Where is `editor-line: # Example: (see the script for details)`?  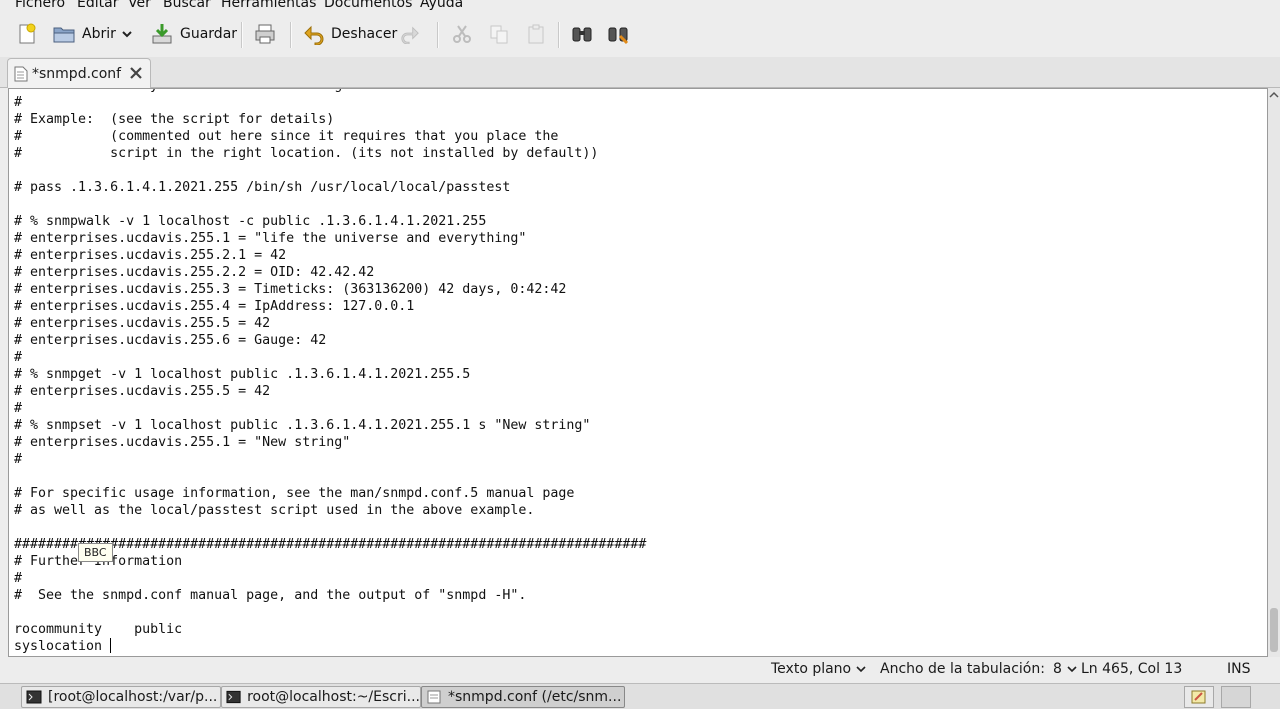
editor-line: # Example: (see the script for details) is located at coordinates (174, 119).